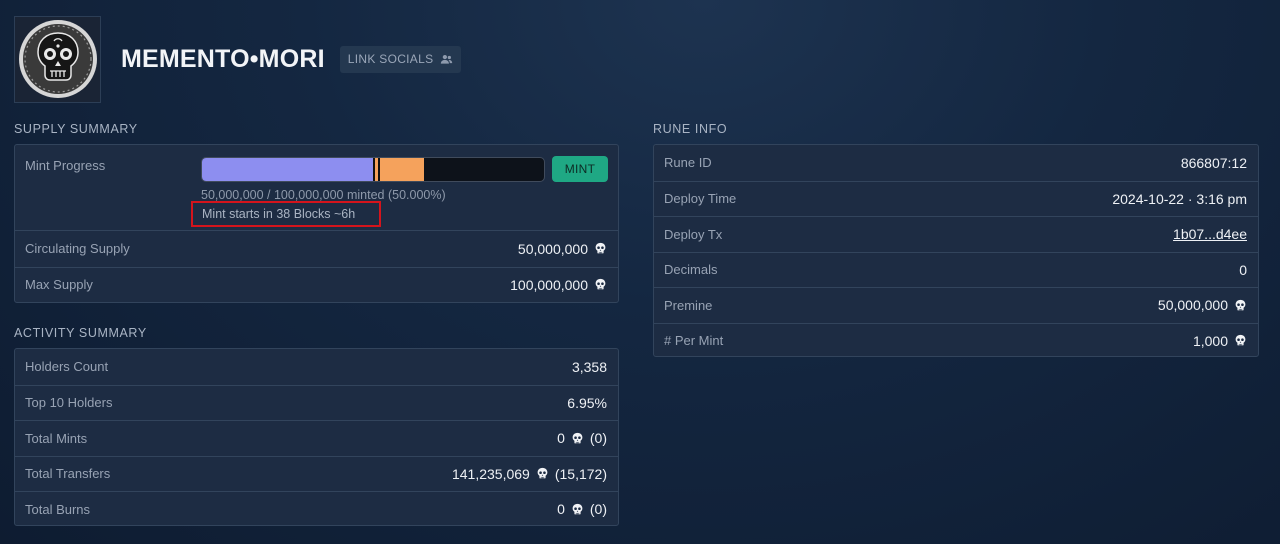 The width and height of the screenshot is (1280, 544). I want to click on circulating-supply-label: Circulating Supply, so click(77, 249).